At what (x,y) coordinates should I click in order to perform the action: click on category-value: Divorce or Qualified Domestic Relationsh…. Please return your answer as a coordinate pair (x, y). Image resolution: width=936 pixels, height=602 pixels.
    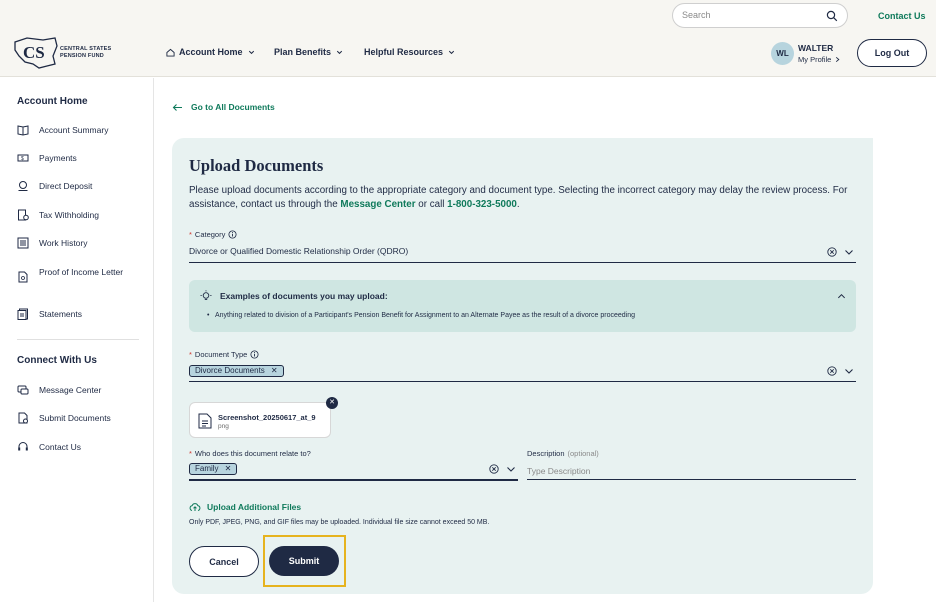
    Looking at the image, I should click on (299, 251).